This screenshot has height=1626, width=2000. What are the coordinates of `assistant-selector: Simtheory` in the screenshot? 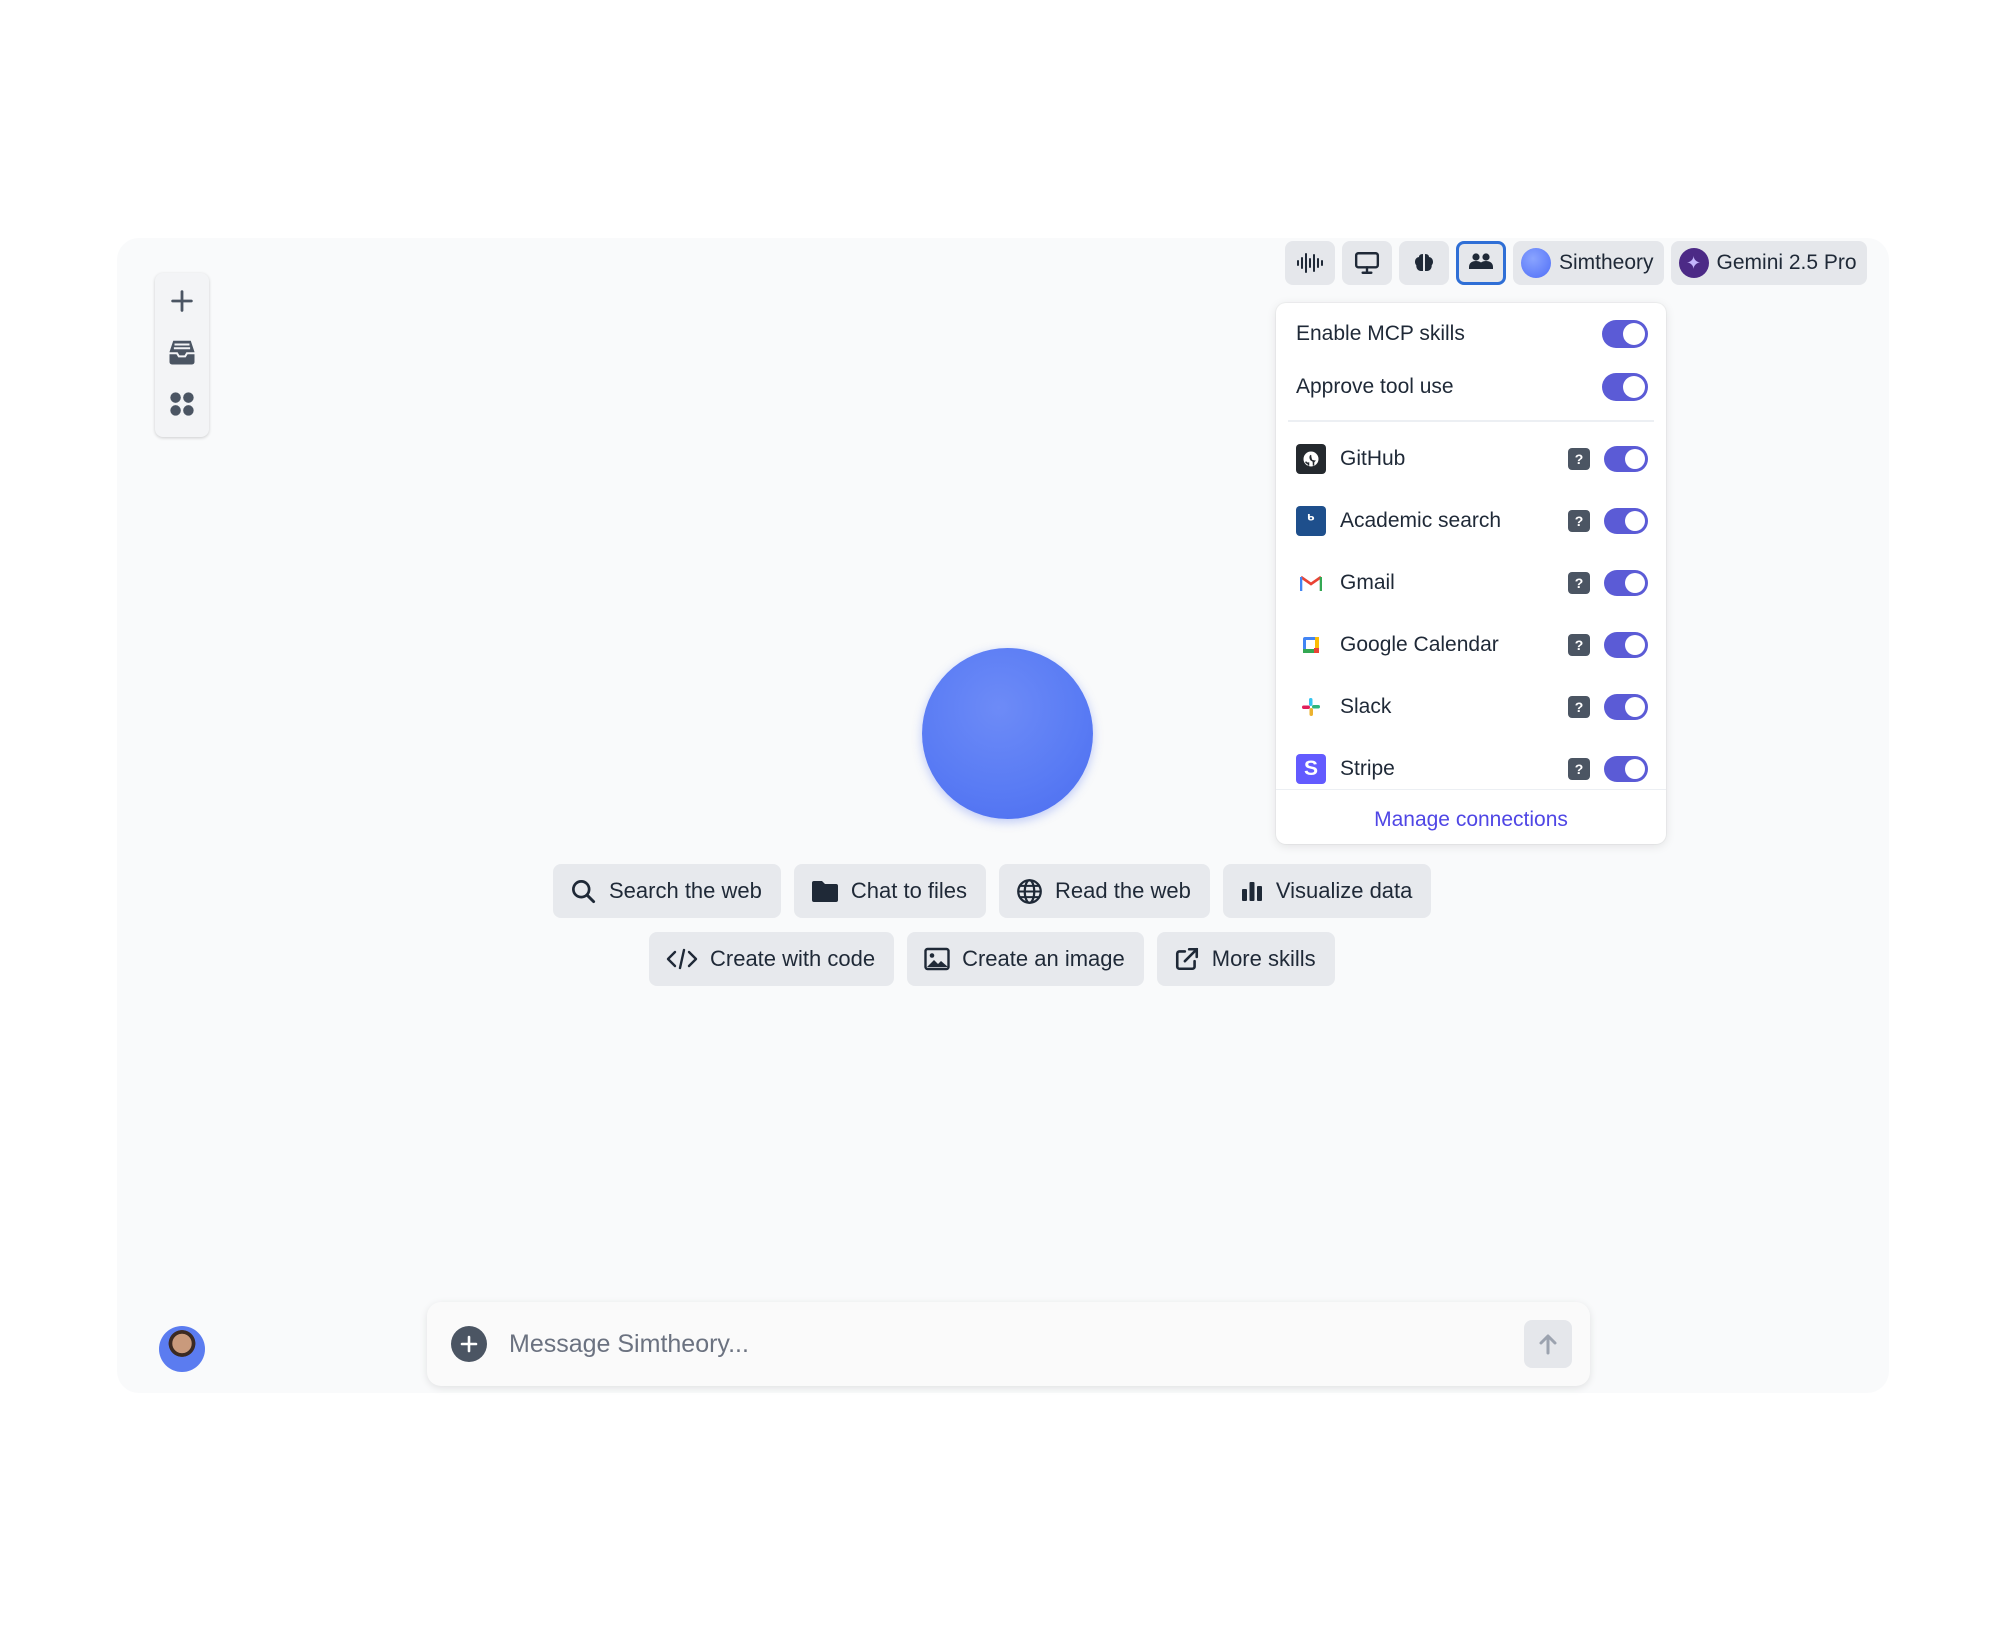 It's located at (1588, 263).